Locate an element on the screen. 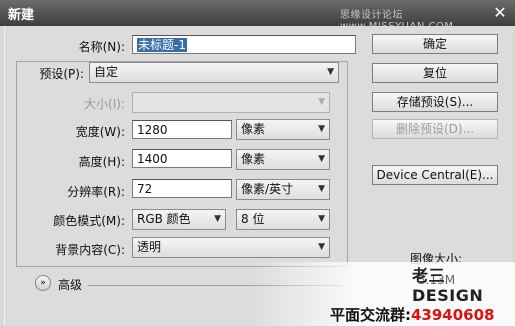 The image size is (515, 326). close-icon: ✕ is located at coordinates (500, 12).